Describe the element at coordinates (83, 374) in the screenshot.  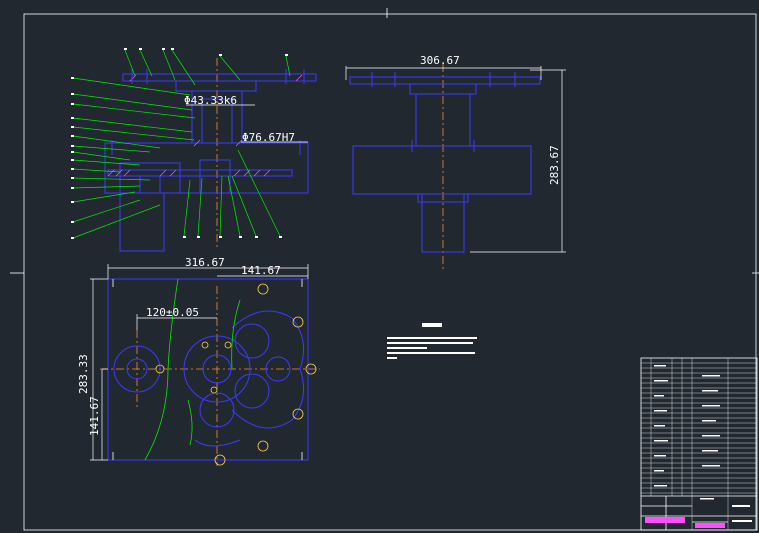
I see `plan-height-dimension: 283.33` at that location.